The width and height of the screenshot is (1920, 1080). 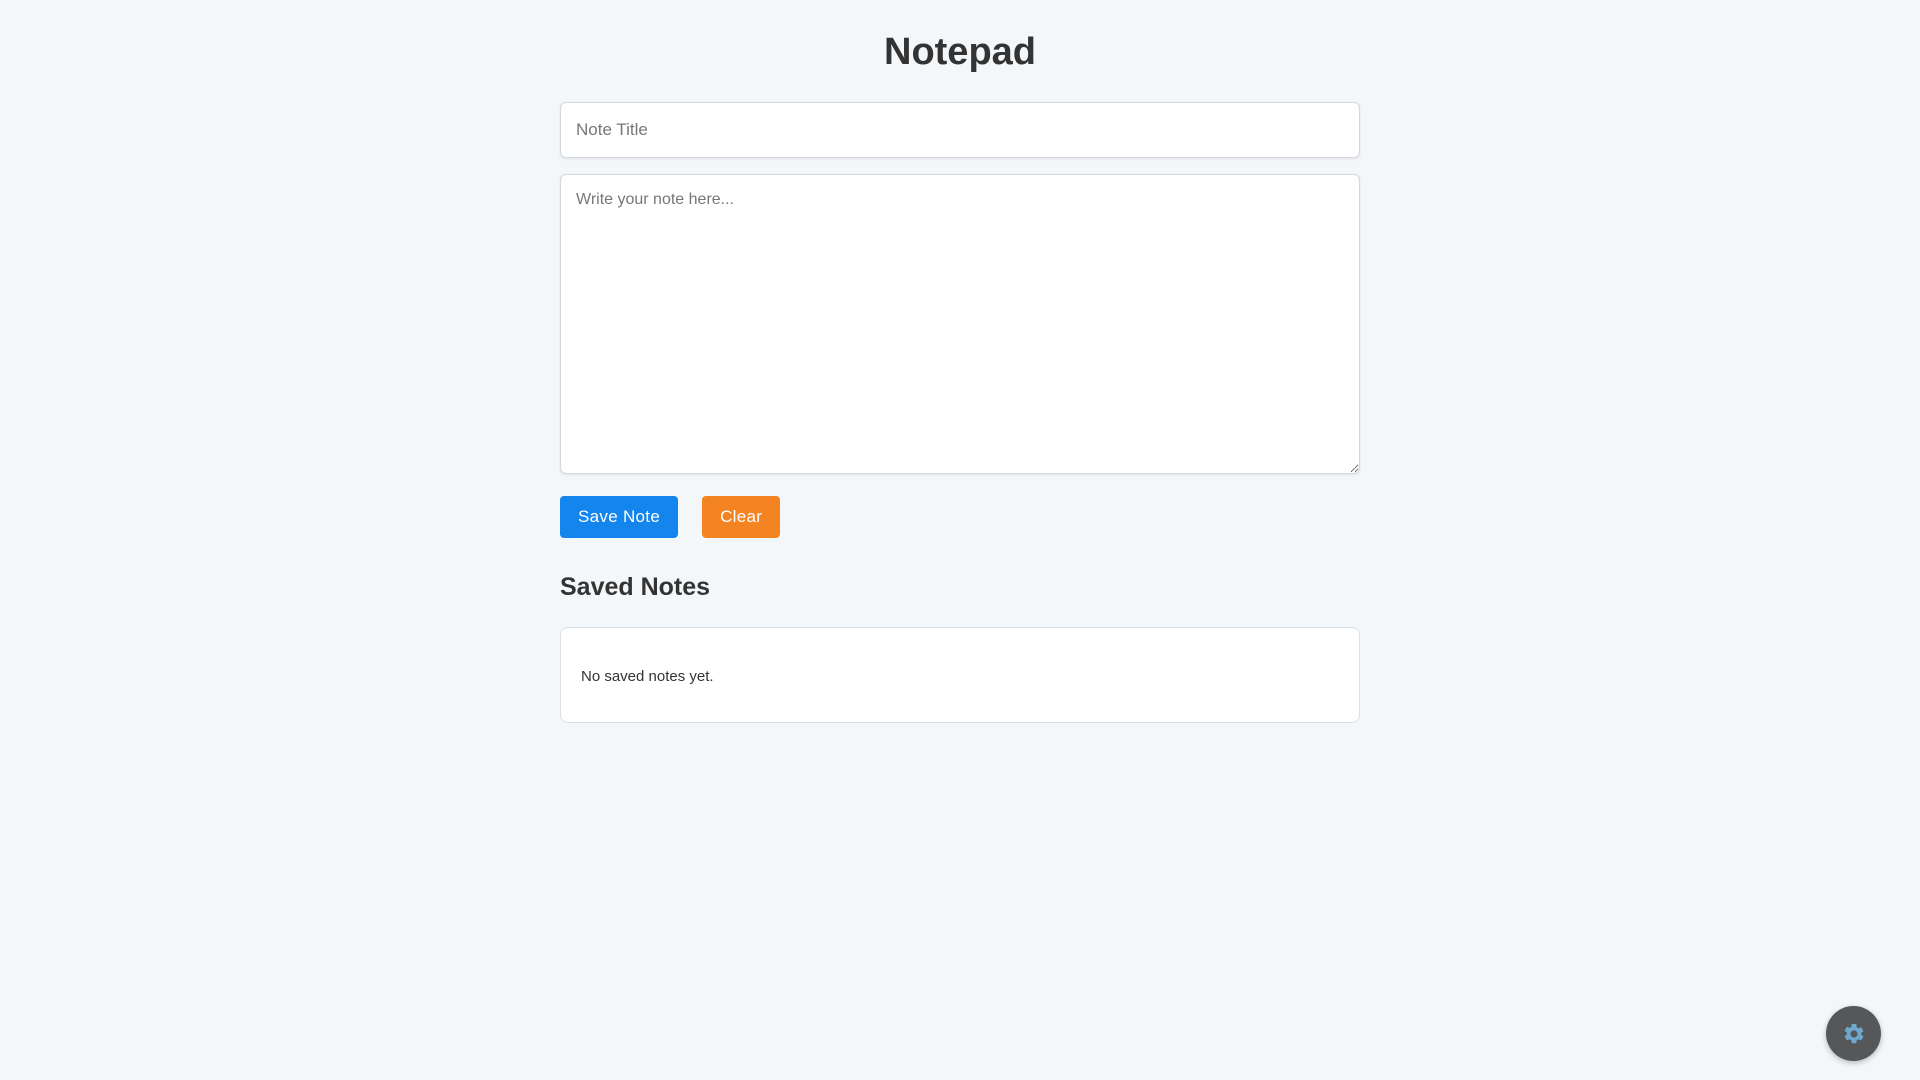 What do you see at coordinates (960, 324) in the screenshot?
I see `note-body-textarea` at bounding box center [960, 324].